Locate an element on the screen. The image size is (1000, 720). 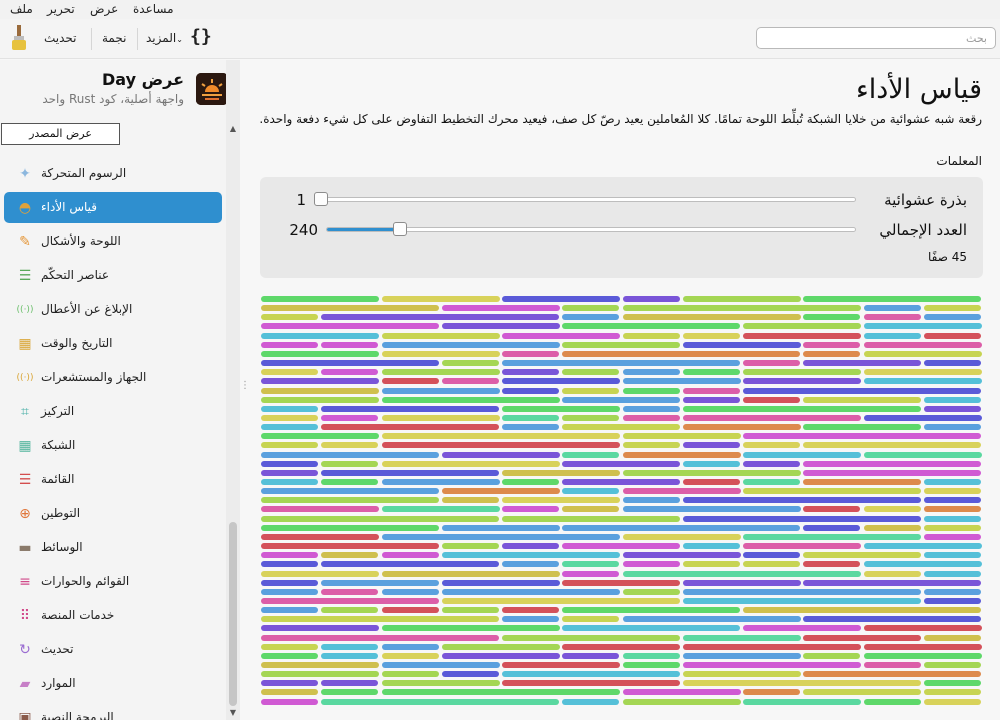
sidebar-item: ☰ القائمة is located at coordinates (113, 479).